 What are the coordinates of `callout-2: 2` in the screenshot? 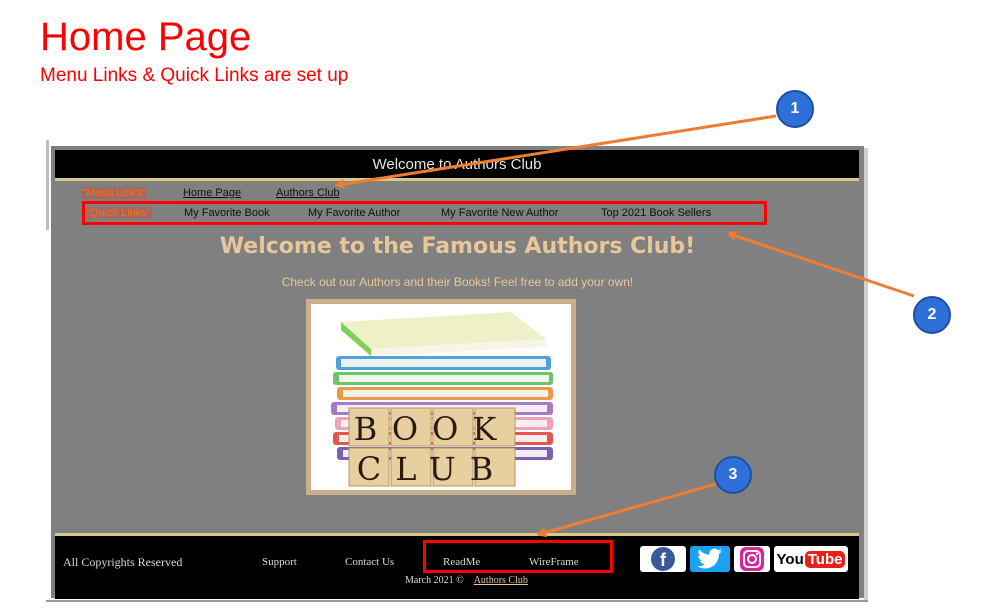 It's located at (932, 315).